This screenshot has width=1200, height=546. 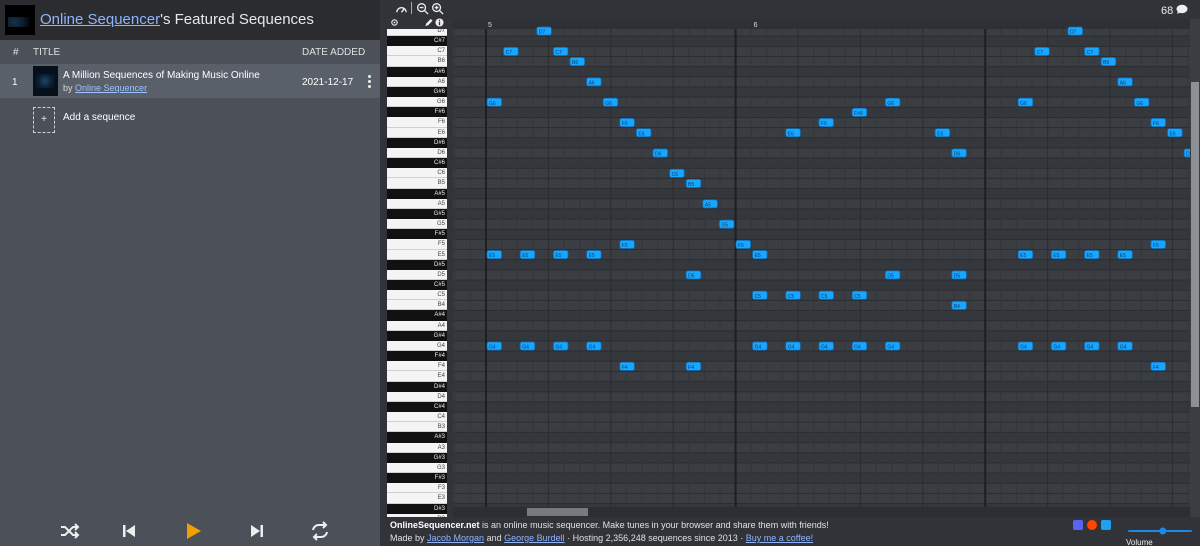 What do you see at coordinates (417, 102) in the screenshot?
I see `piano-key: G6` at bounding box center [417, 102].